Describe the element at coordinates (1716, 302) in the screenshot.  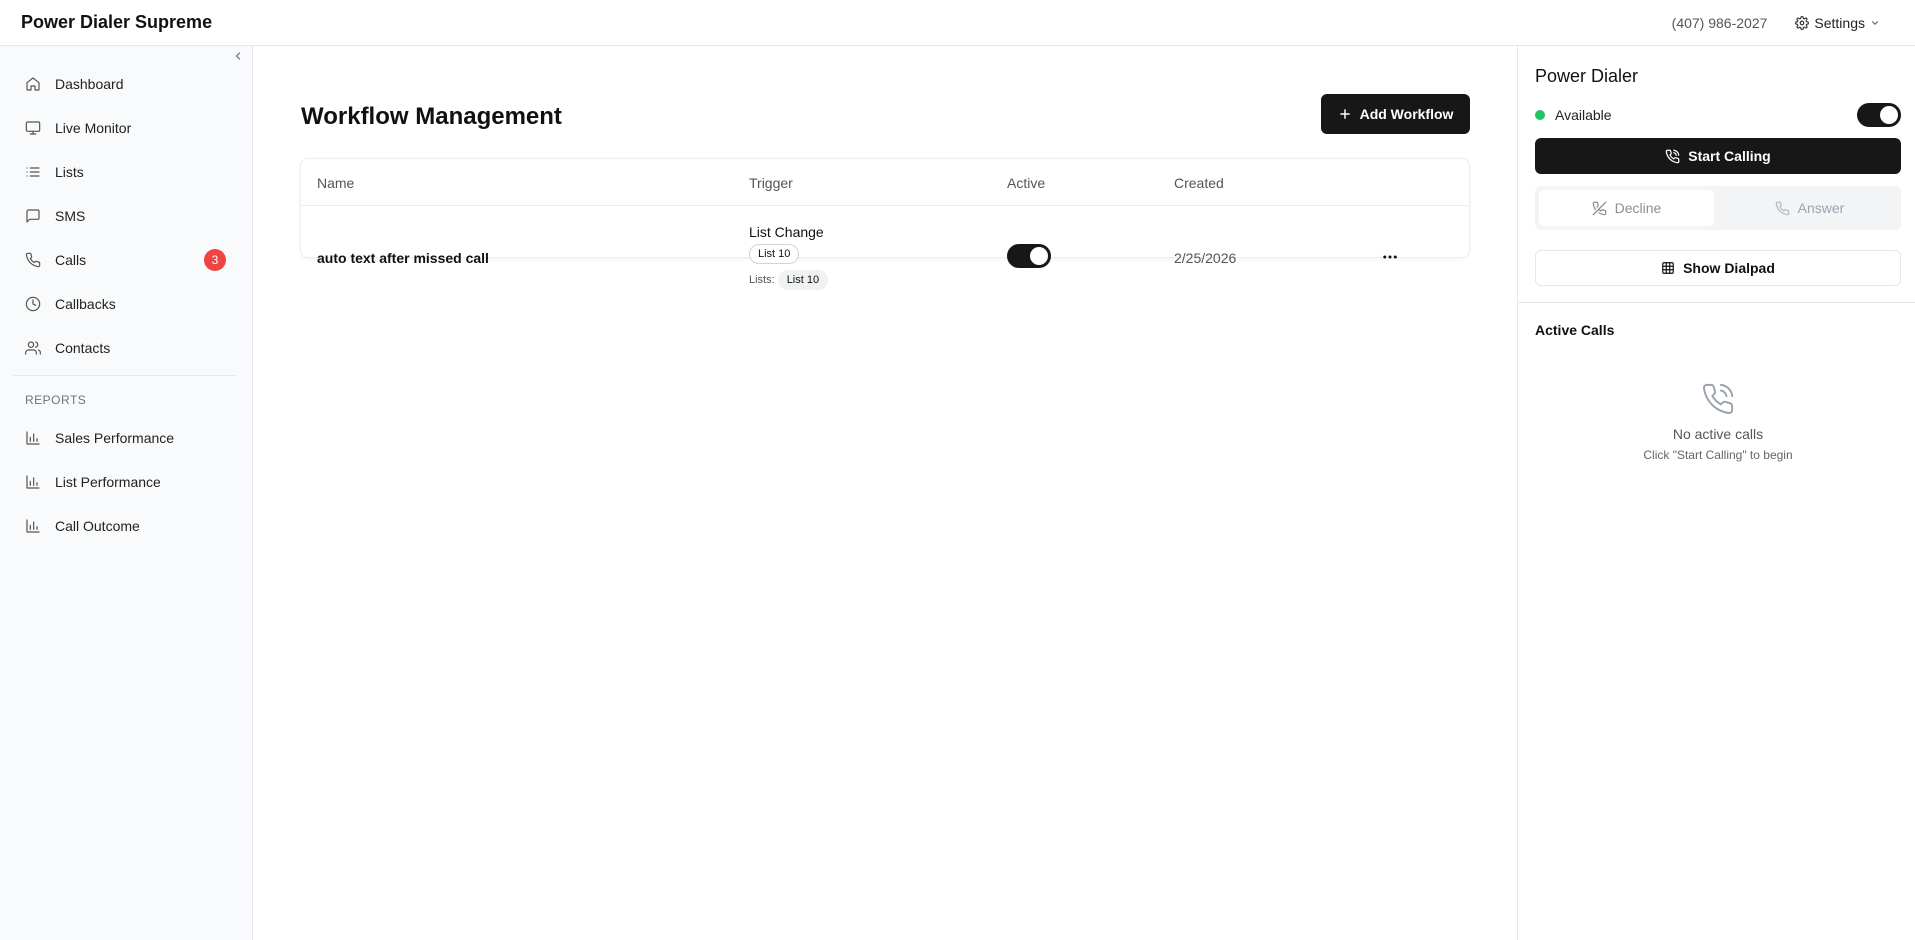
I see `panel-divider` at that location.